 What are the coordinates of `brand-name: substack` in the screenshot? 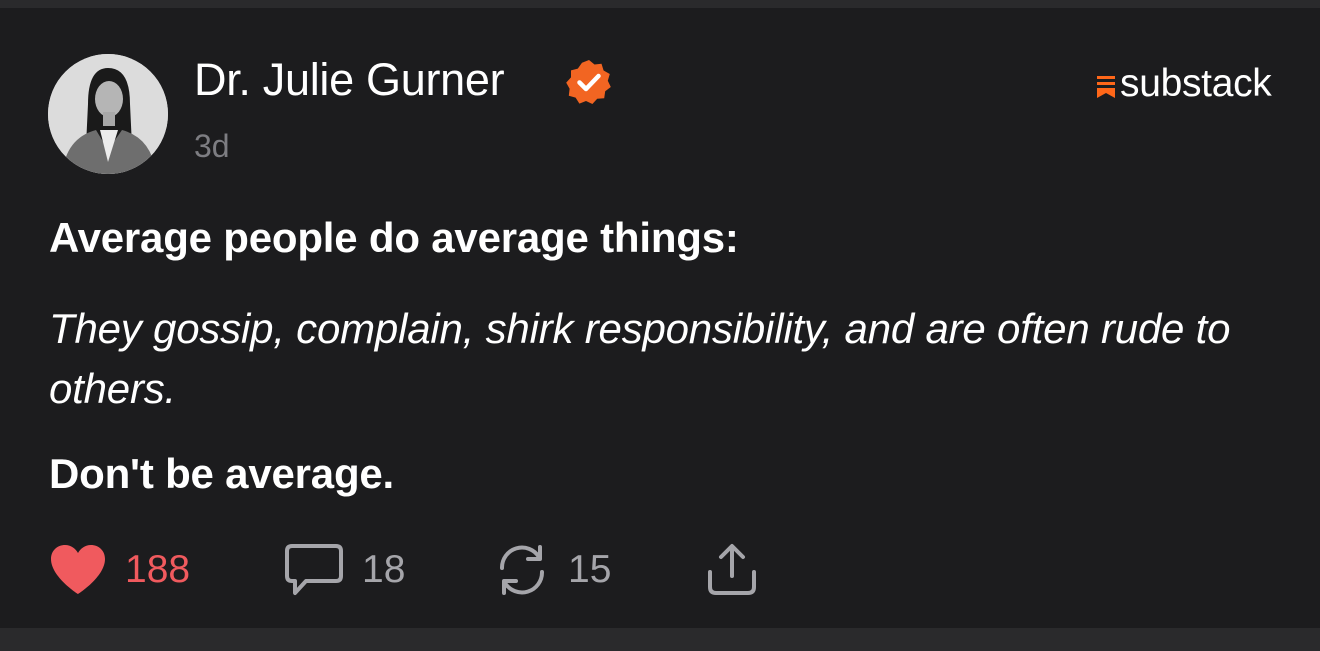 It's located at (1196, 83).